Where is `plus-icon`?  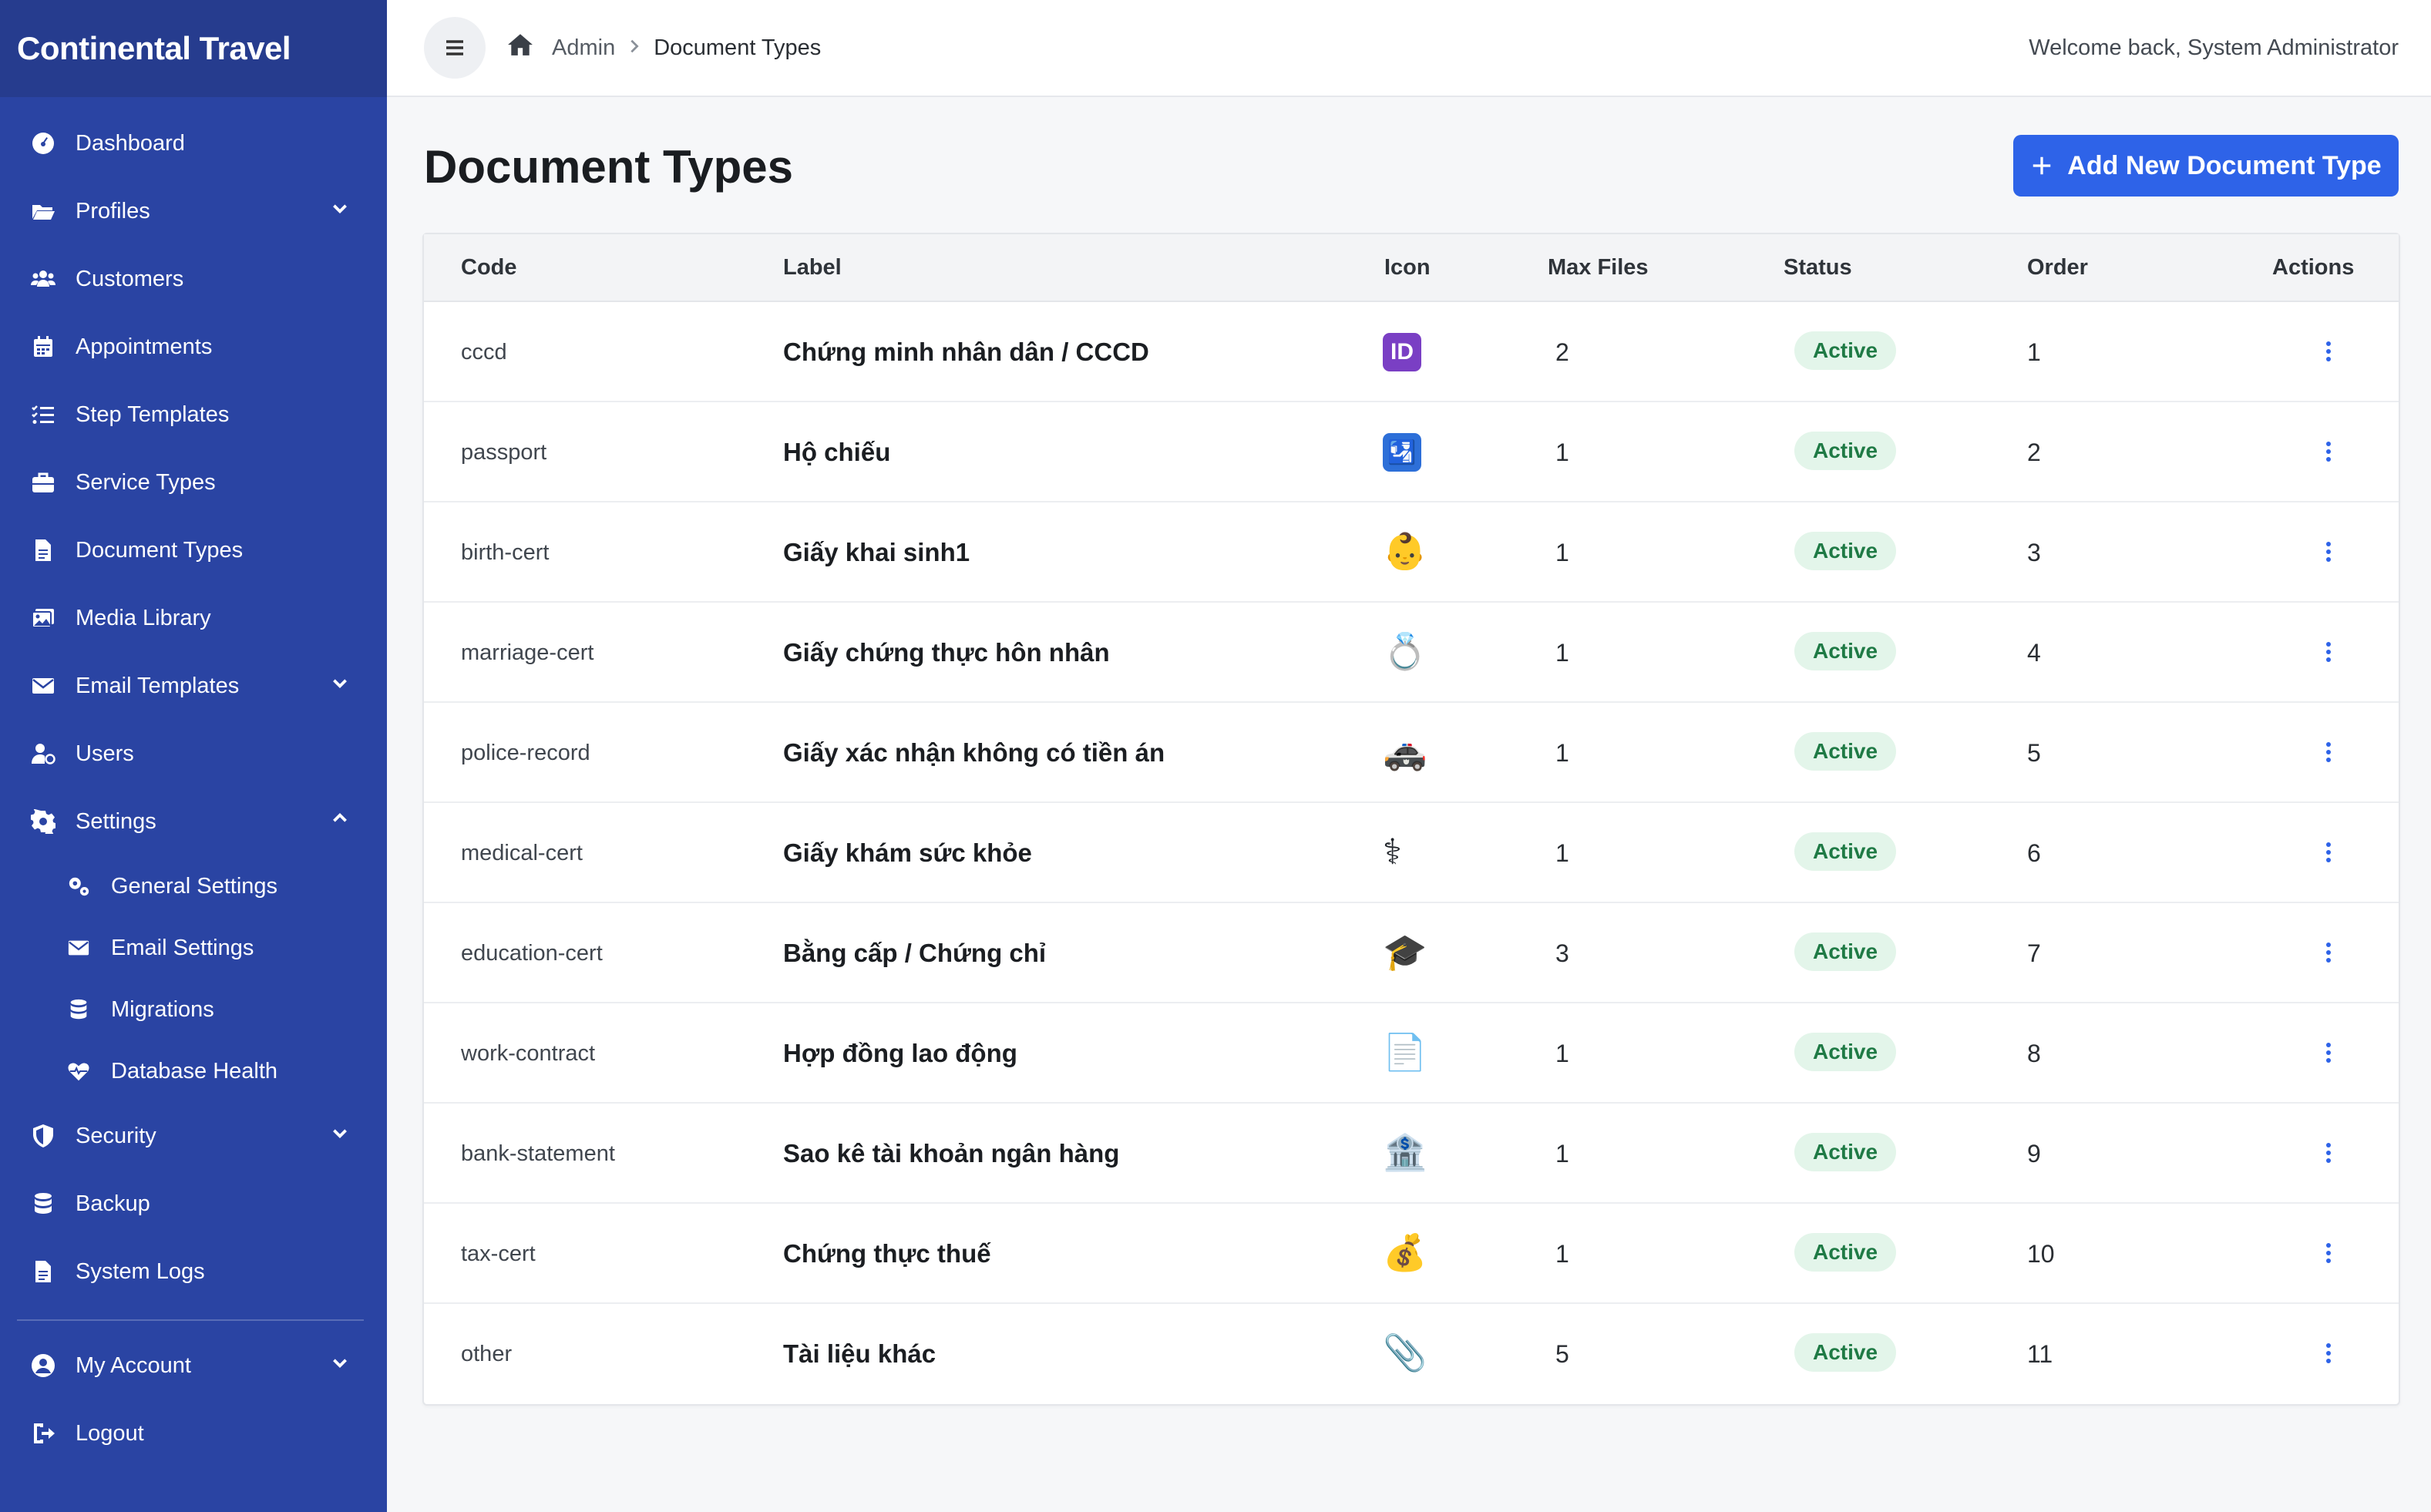 plus-icon is located at coordinates (2042, 165).